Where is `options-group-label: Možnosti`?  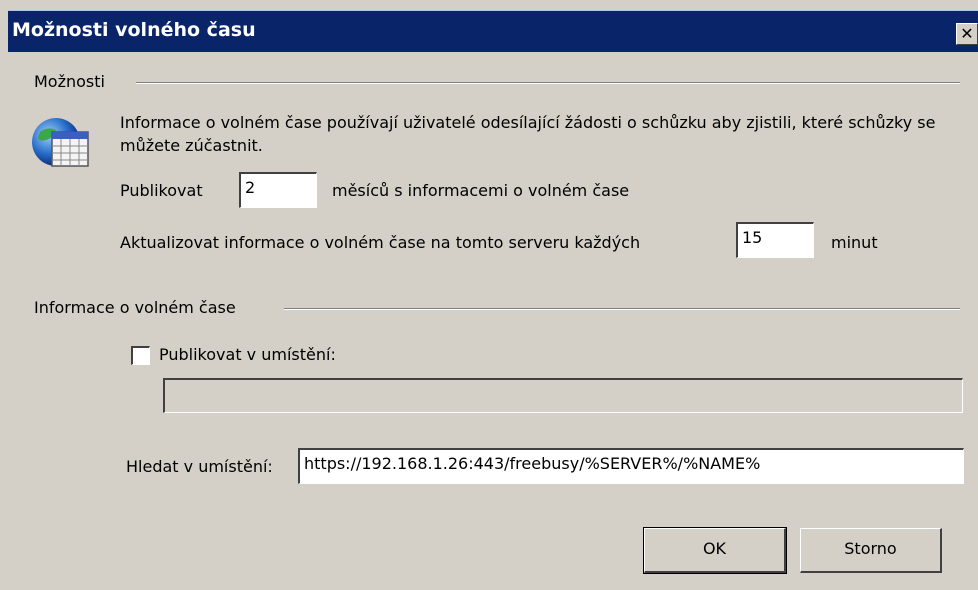
options-group-label: Možnosti is located at coordinates (69, 81).